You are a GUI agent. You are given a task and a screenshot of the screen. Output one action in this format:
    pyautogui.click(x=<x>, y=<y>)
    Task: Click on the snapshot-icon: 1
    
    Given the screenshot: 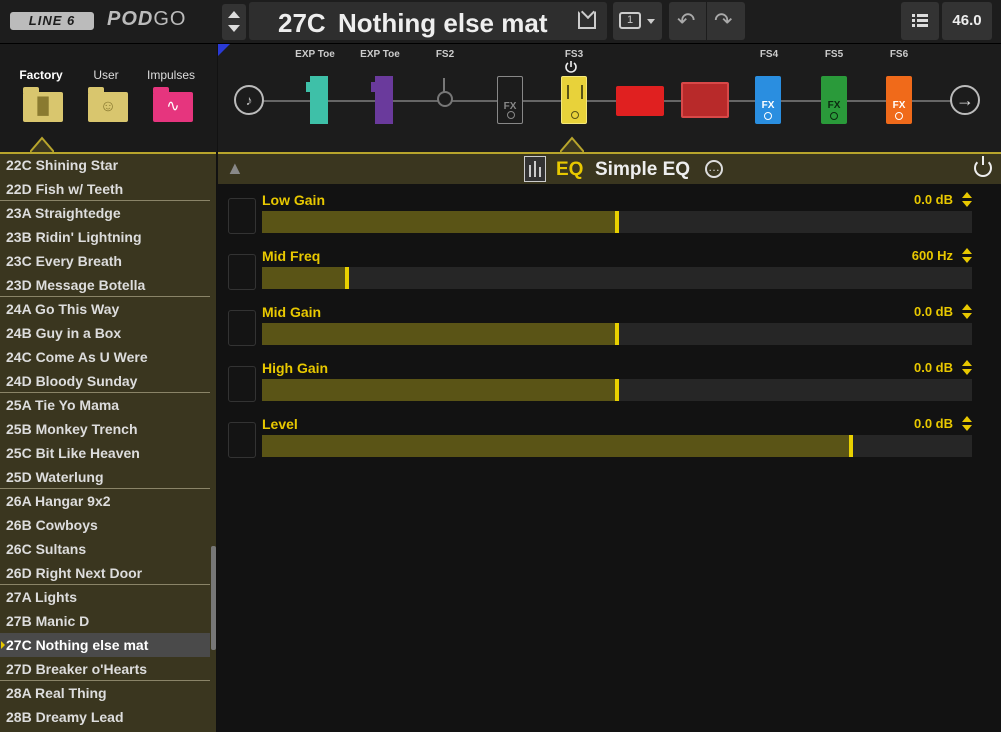 What is the action you would take?
    pyautogui.click(x=630, y=20)
    